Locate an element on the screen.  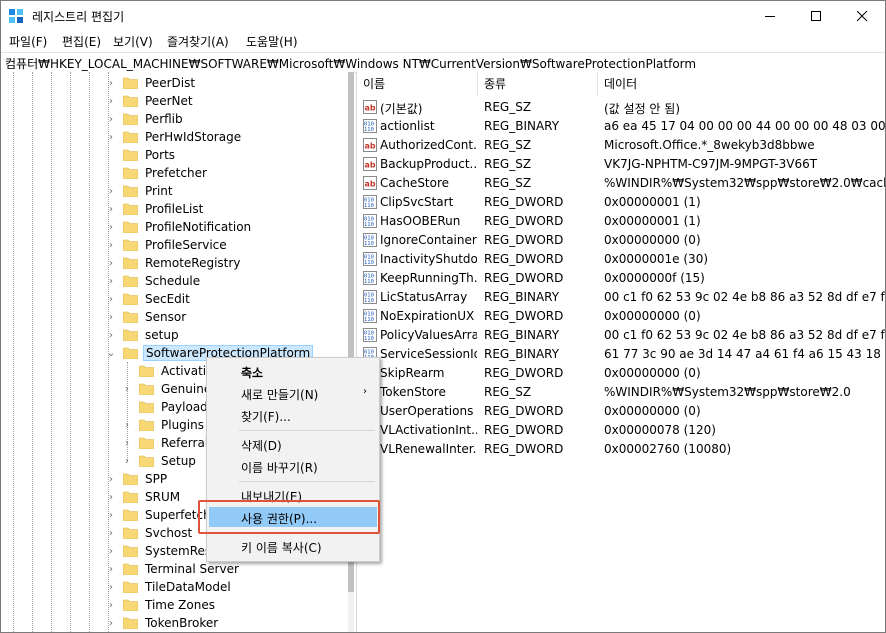
tree-node-label: Terminal Server is located at coordinates (192, 569).